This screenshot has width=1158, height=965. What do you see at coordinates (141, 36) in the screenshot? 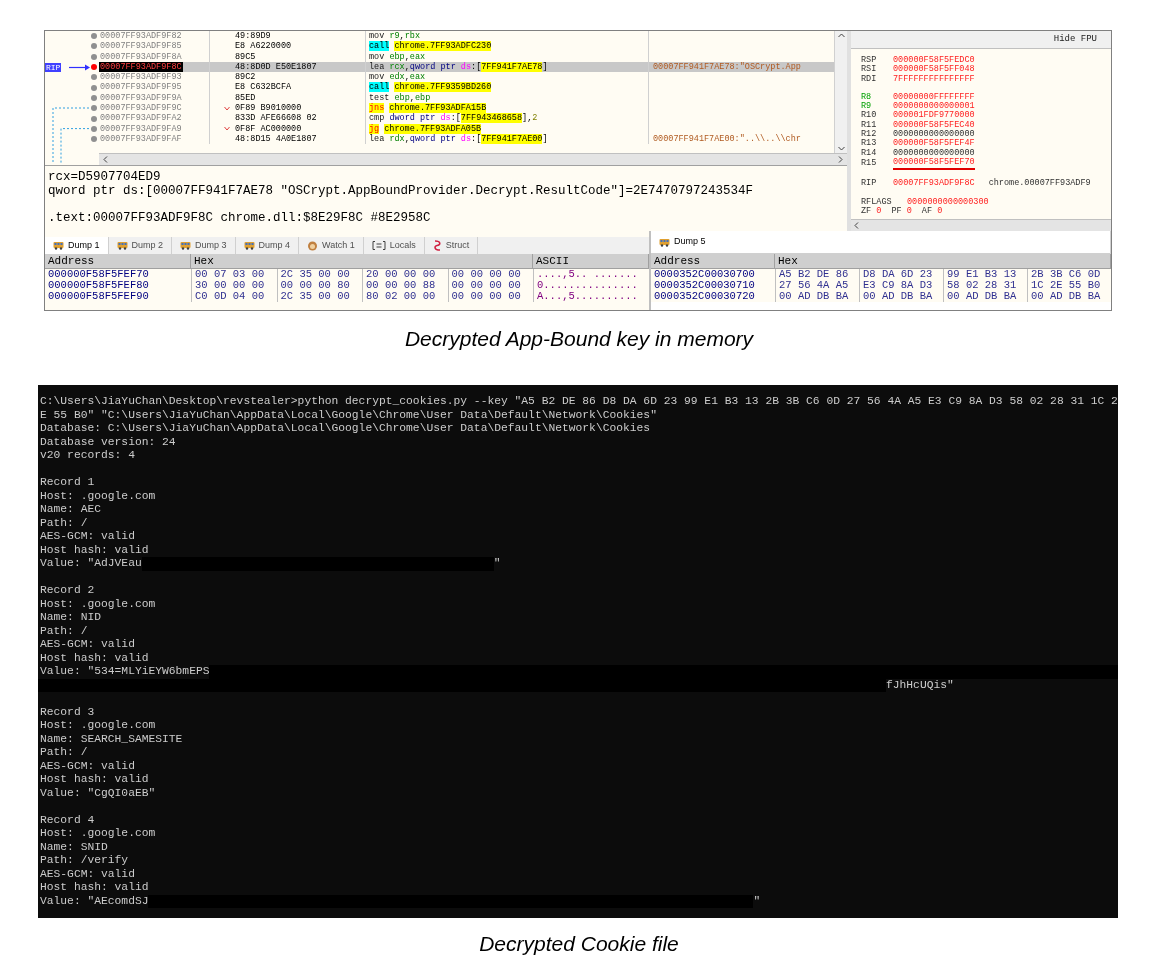
I see `address-text: 00007FF93ADF9F82` at bounding box center [141, 36].